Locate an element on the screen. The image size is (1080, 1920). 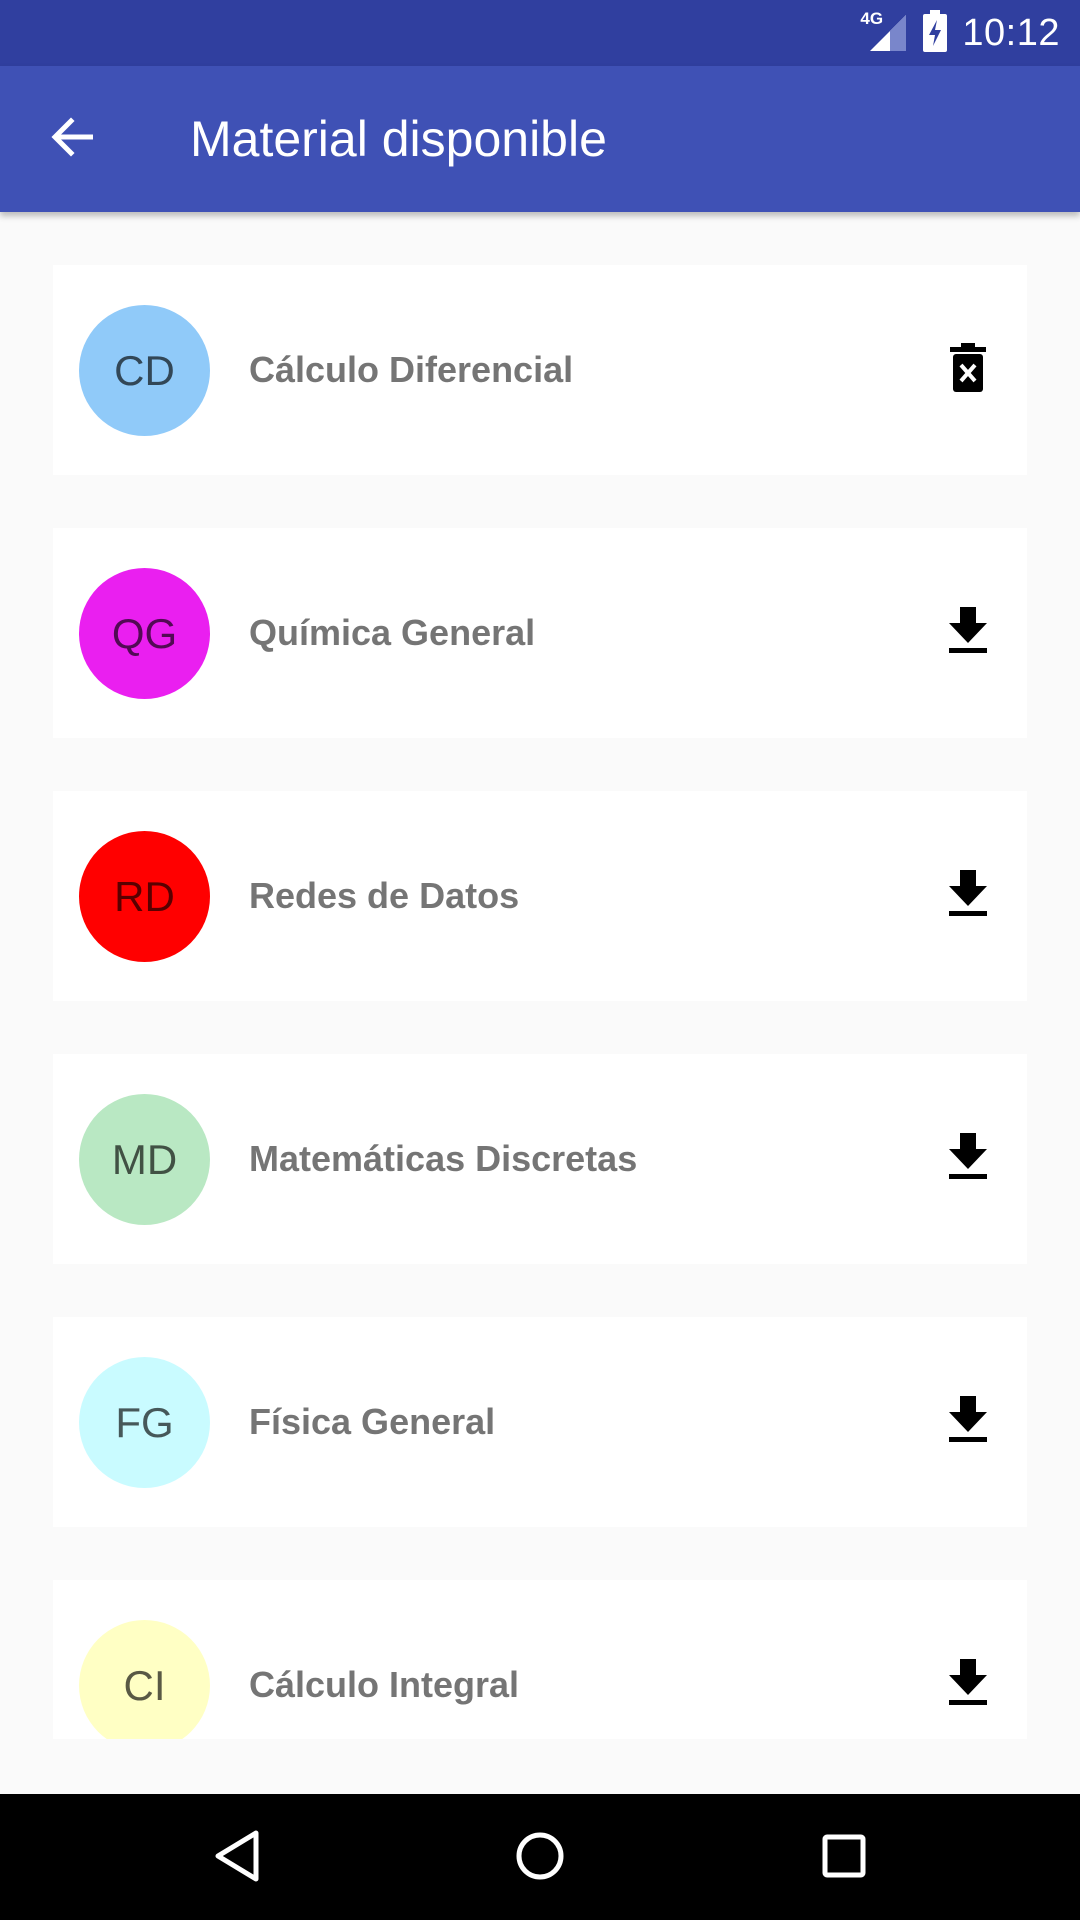
back-button is located at coordinates (72, 139).